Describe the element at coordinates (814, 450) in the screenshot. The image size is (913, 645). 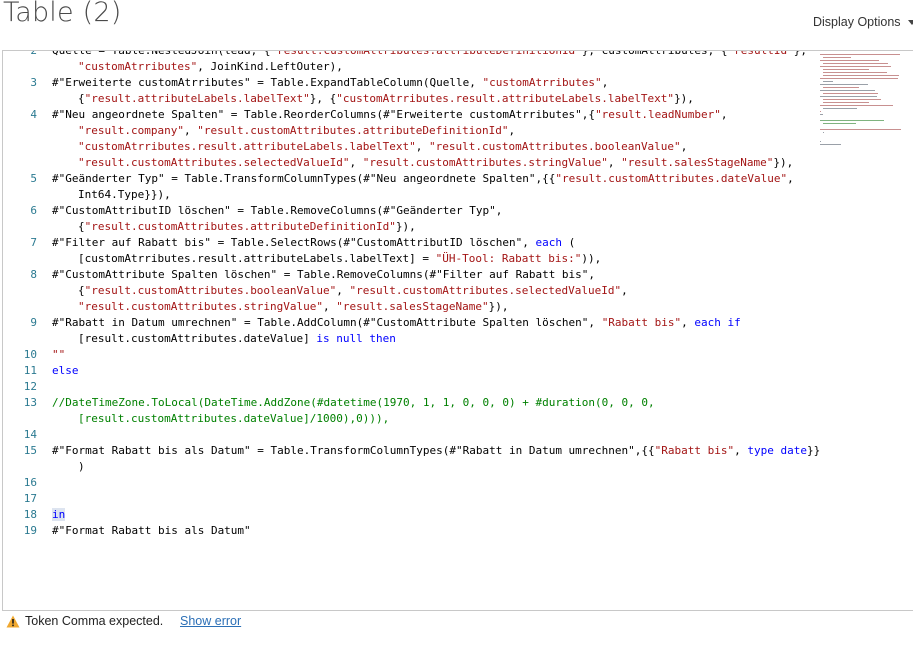
I see `code-token: }}` at that location.